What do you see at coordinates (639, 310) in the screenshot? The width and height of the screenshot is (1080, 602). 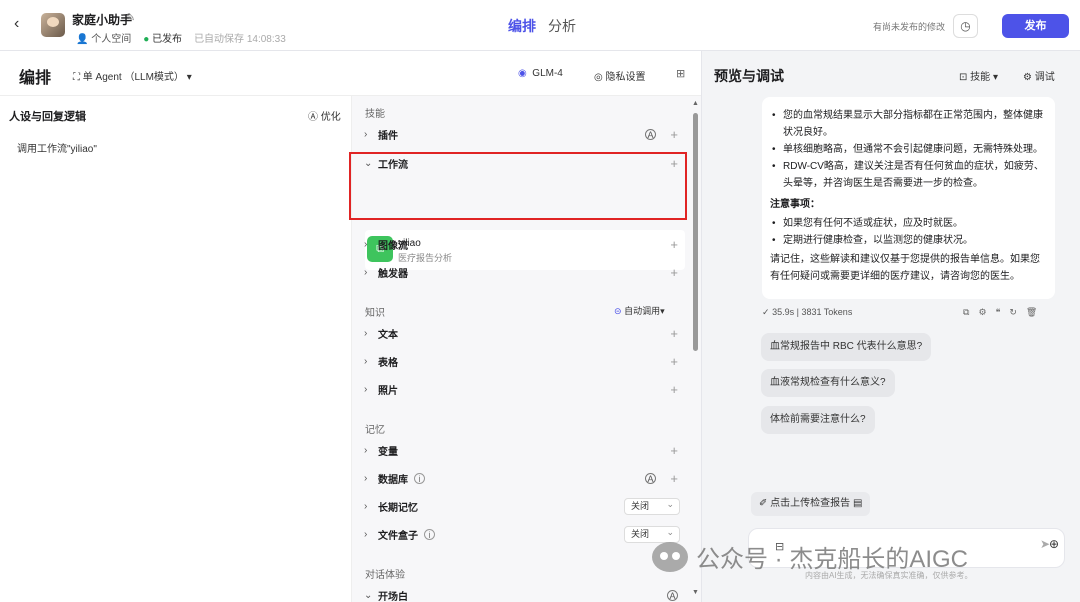 I see `auto-call-select: ⊝ 自动调用▾` at bounding box center [639, 310].